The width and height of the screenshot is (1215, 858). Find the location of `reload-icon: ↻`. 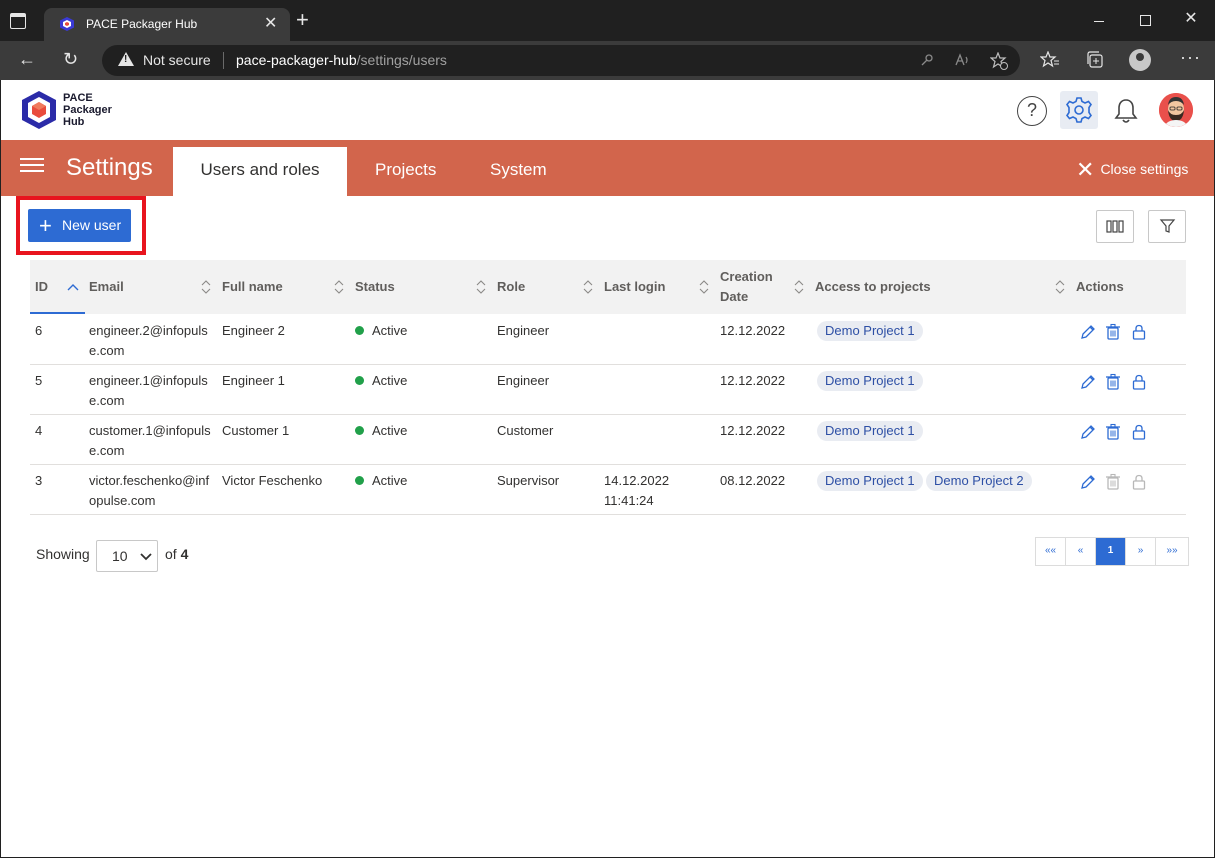

reload-icon: ↻ is located at coordinates (70, 59).